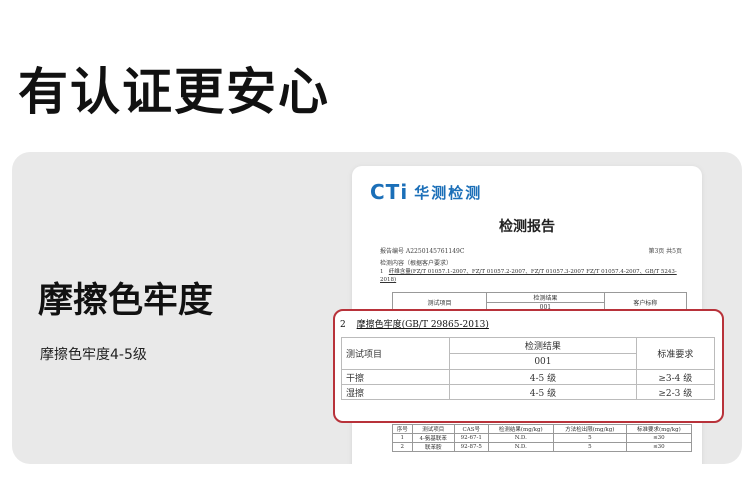 This screenshot has height=491, width=750. What do you see at coordinates (665, 251) in the screenshot?
I see `report-page: 第3页 共5页` at bounding box center [665, 251].